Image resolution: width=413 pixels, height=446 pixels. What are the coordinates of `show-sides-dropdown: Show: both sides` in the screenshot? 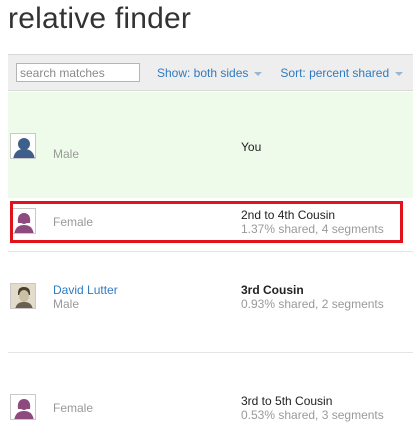 It's located at (210, 72).